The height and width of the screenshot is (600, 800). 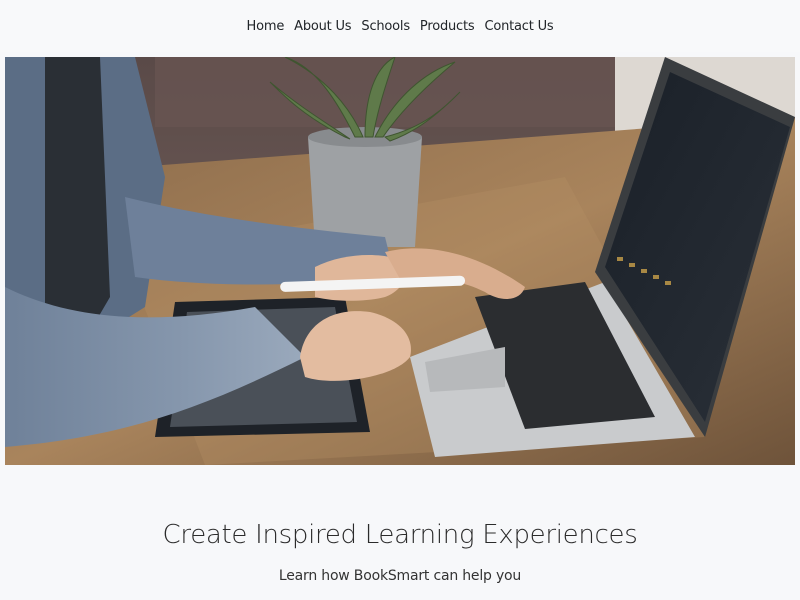 What do you see at coordinates (400, 576) in the screenshot?
I see `hero-subline: Learn how BookSmart can help you` at bounding box center [400, 576].